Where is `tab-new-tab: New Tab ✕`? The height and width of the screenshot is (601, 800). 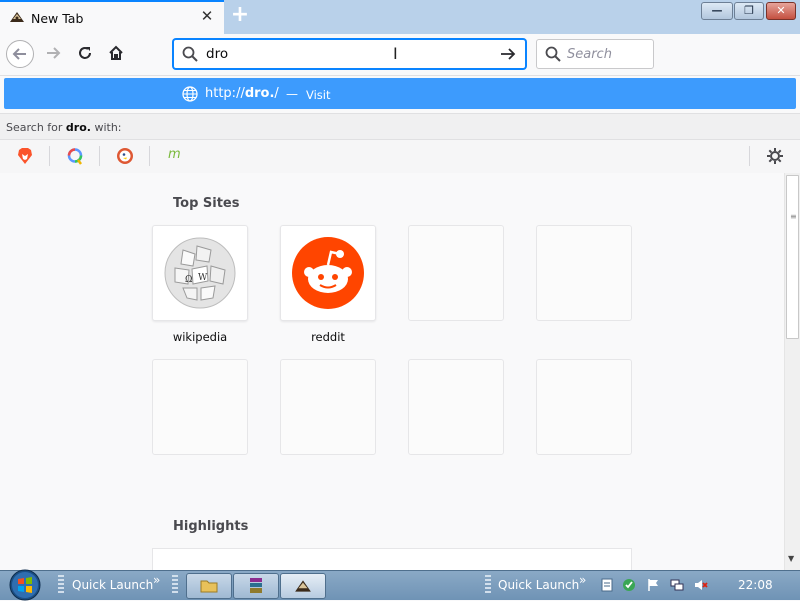
tab-new-tab: New Tab ✕ is located at coordinates (112, 17).